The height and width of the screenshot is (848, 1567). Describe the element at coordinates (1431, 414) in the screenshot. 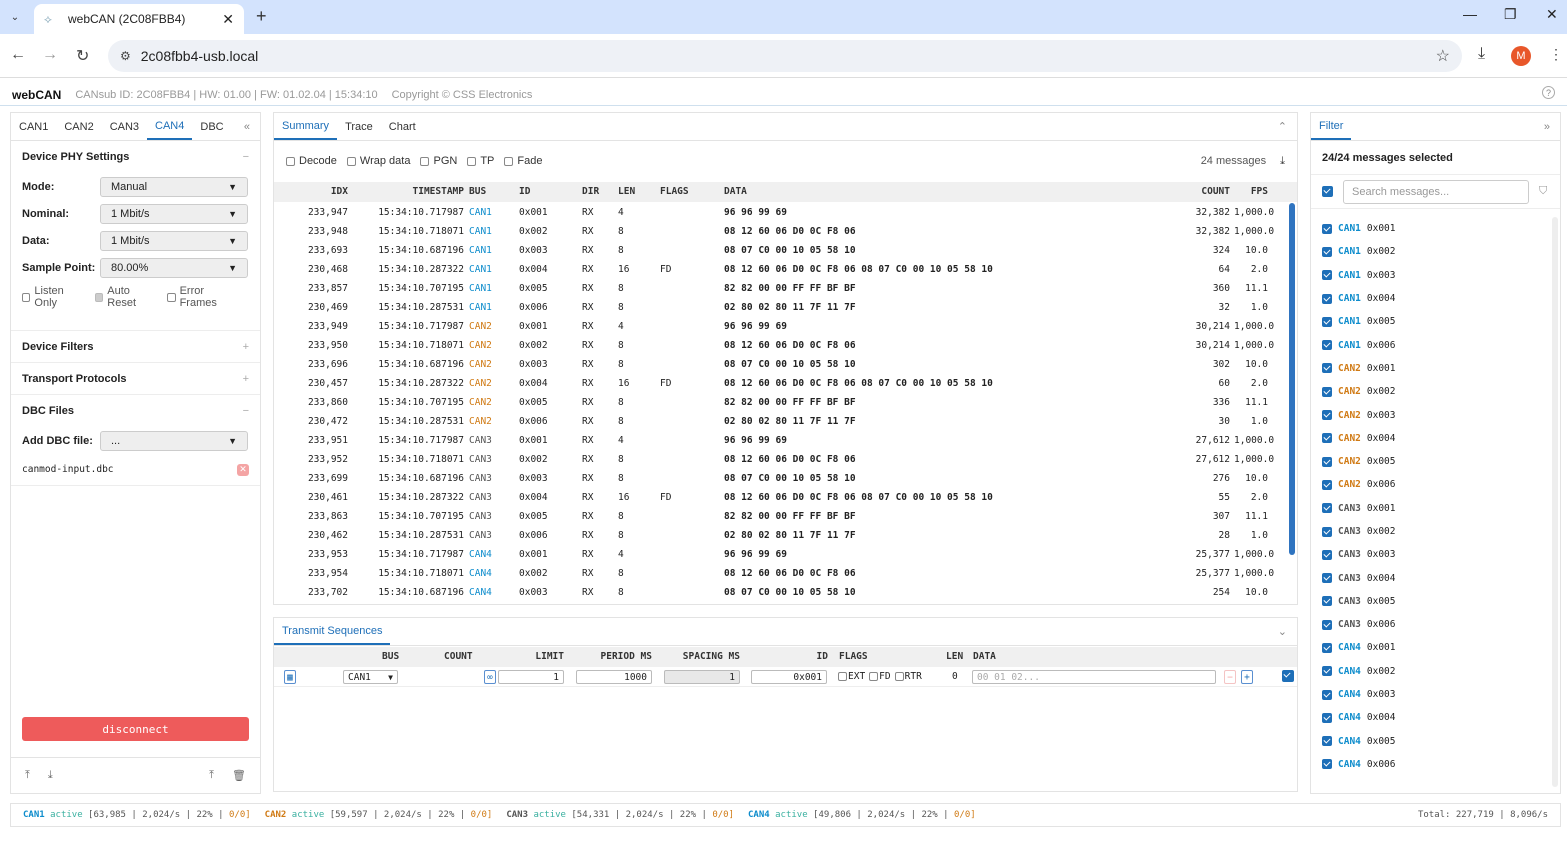

I see `filter-item: CAN2 0x003` at that location.